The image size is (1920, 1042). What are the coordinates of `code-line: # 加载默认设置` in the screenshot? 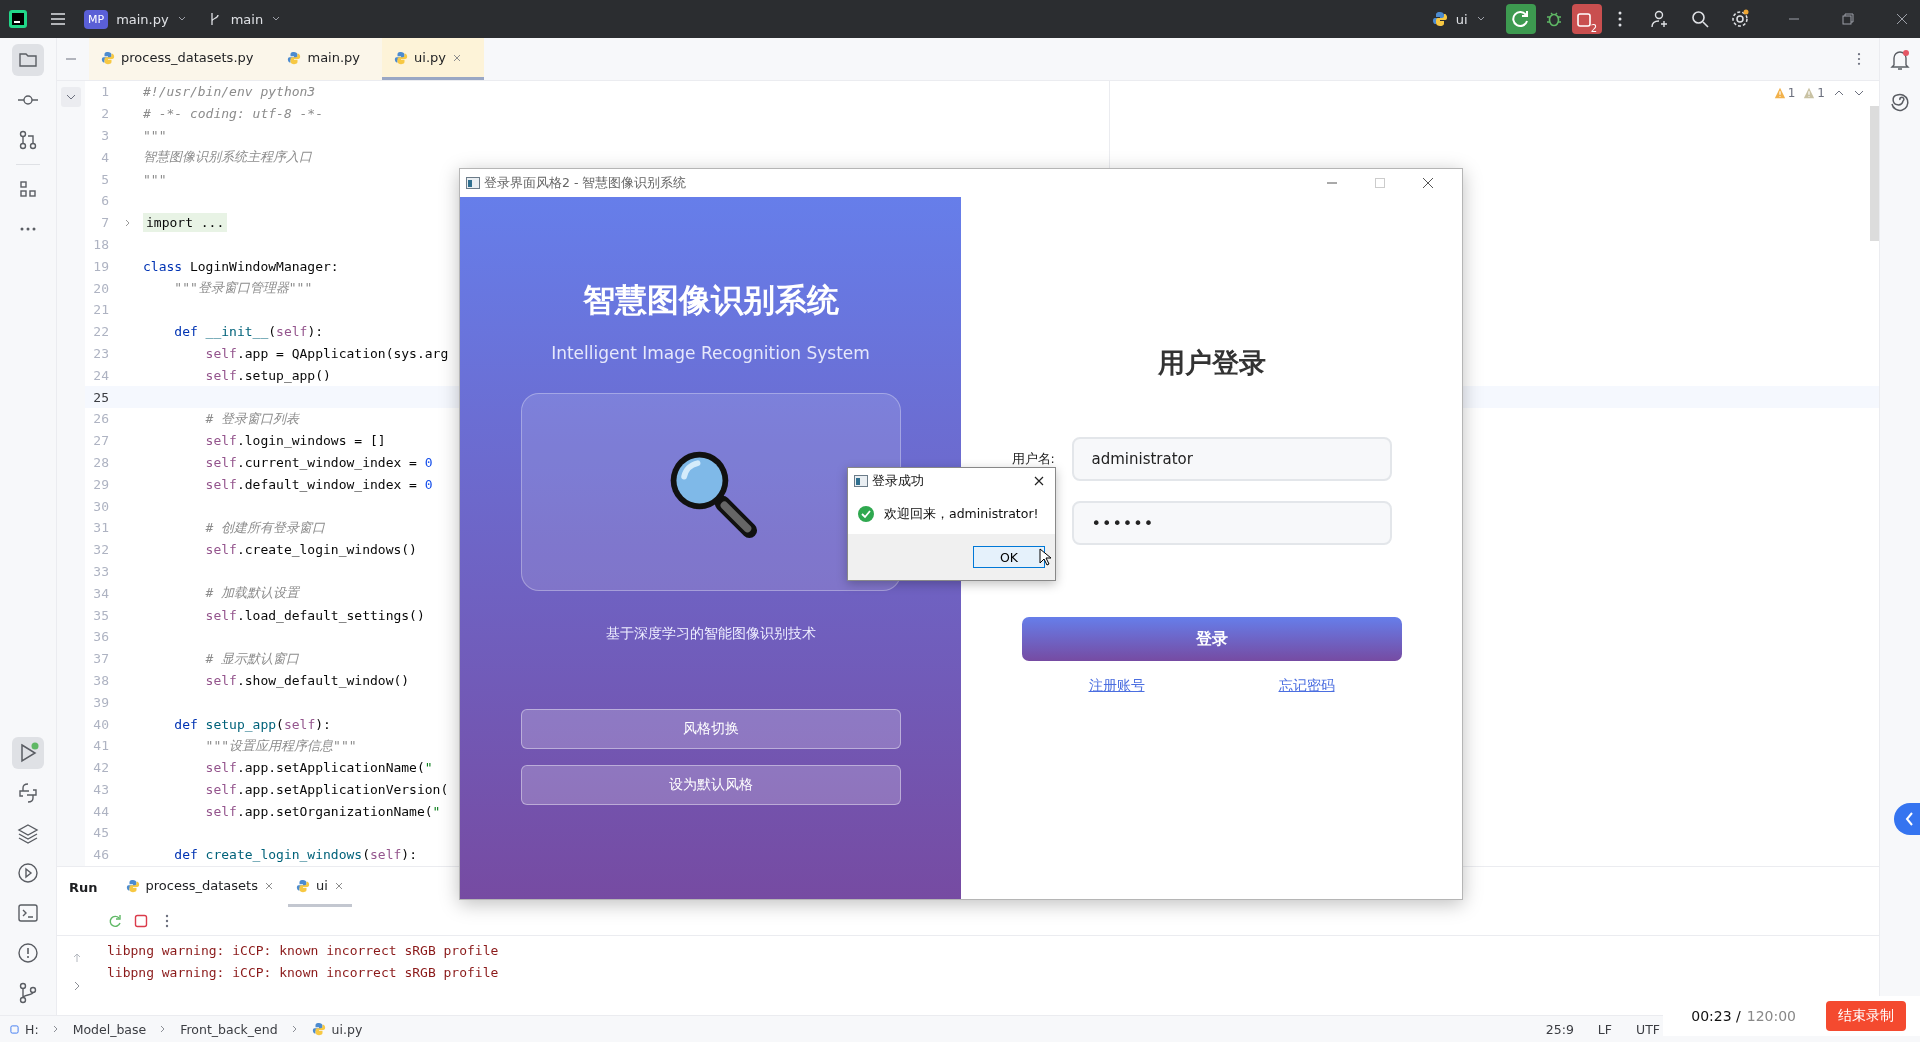 It's located at (252, 593).